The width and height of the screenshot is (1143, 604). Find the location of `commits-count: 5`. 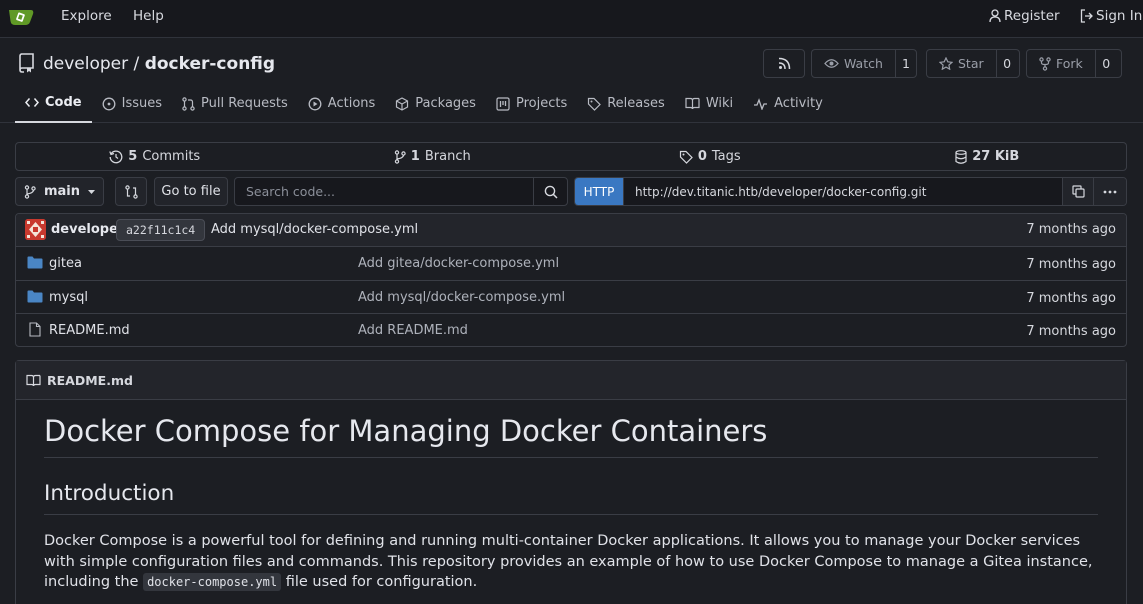

commits-count: 5 is located at coordinates (133, 156).